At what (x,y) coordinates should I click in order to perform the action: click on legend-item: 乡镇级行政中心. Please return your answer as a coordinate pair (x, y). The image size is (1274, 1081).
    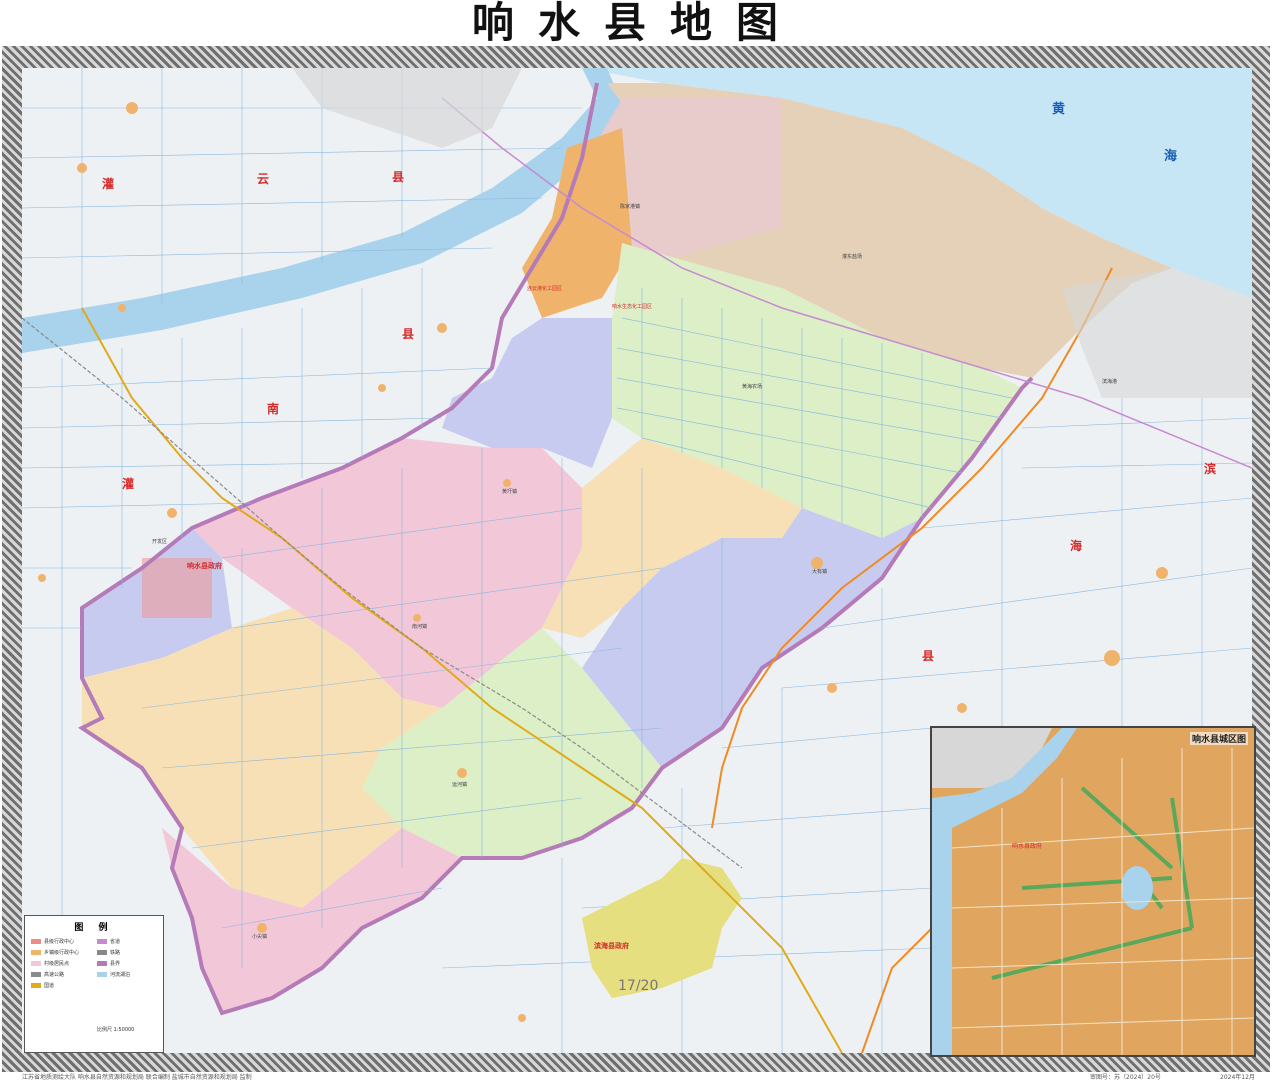
    Looking at the image, I should click on (55, 952).